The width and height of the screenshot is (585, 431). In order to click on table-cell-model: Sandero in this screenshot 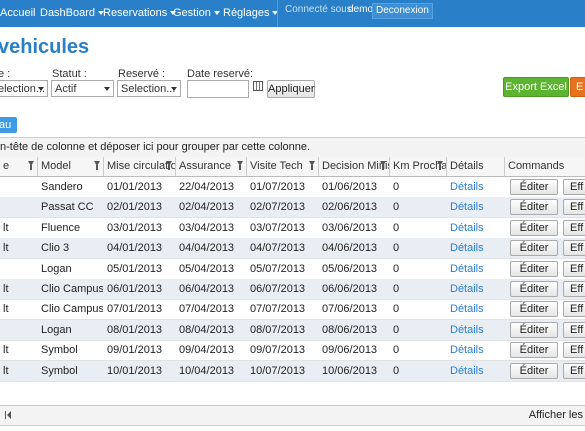, I will do `click(62, 187)`.